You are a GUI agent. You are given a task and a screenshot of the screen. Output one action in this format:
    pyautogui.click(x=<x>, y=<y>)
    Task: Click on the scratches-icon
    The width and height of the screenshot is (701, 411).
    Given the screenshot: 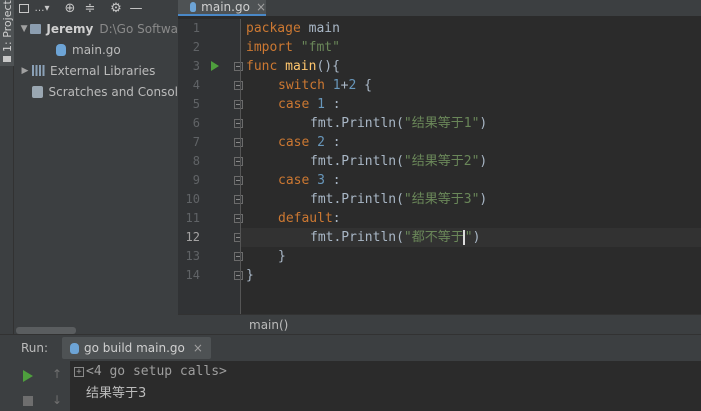 What is the action you would take?
    pyautogui.click(x=38, y=91)
    